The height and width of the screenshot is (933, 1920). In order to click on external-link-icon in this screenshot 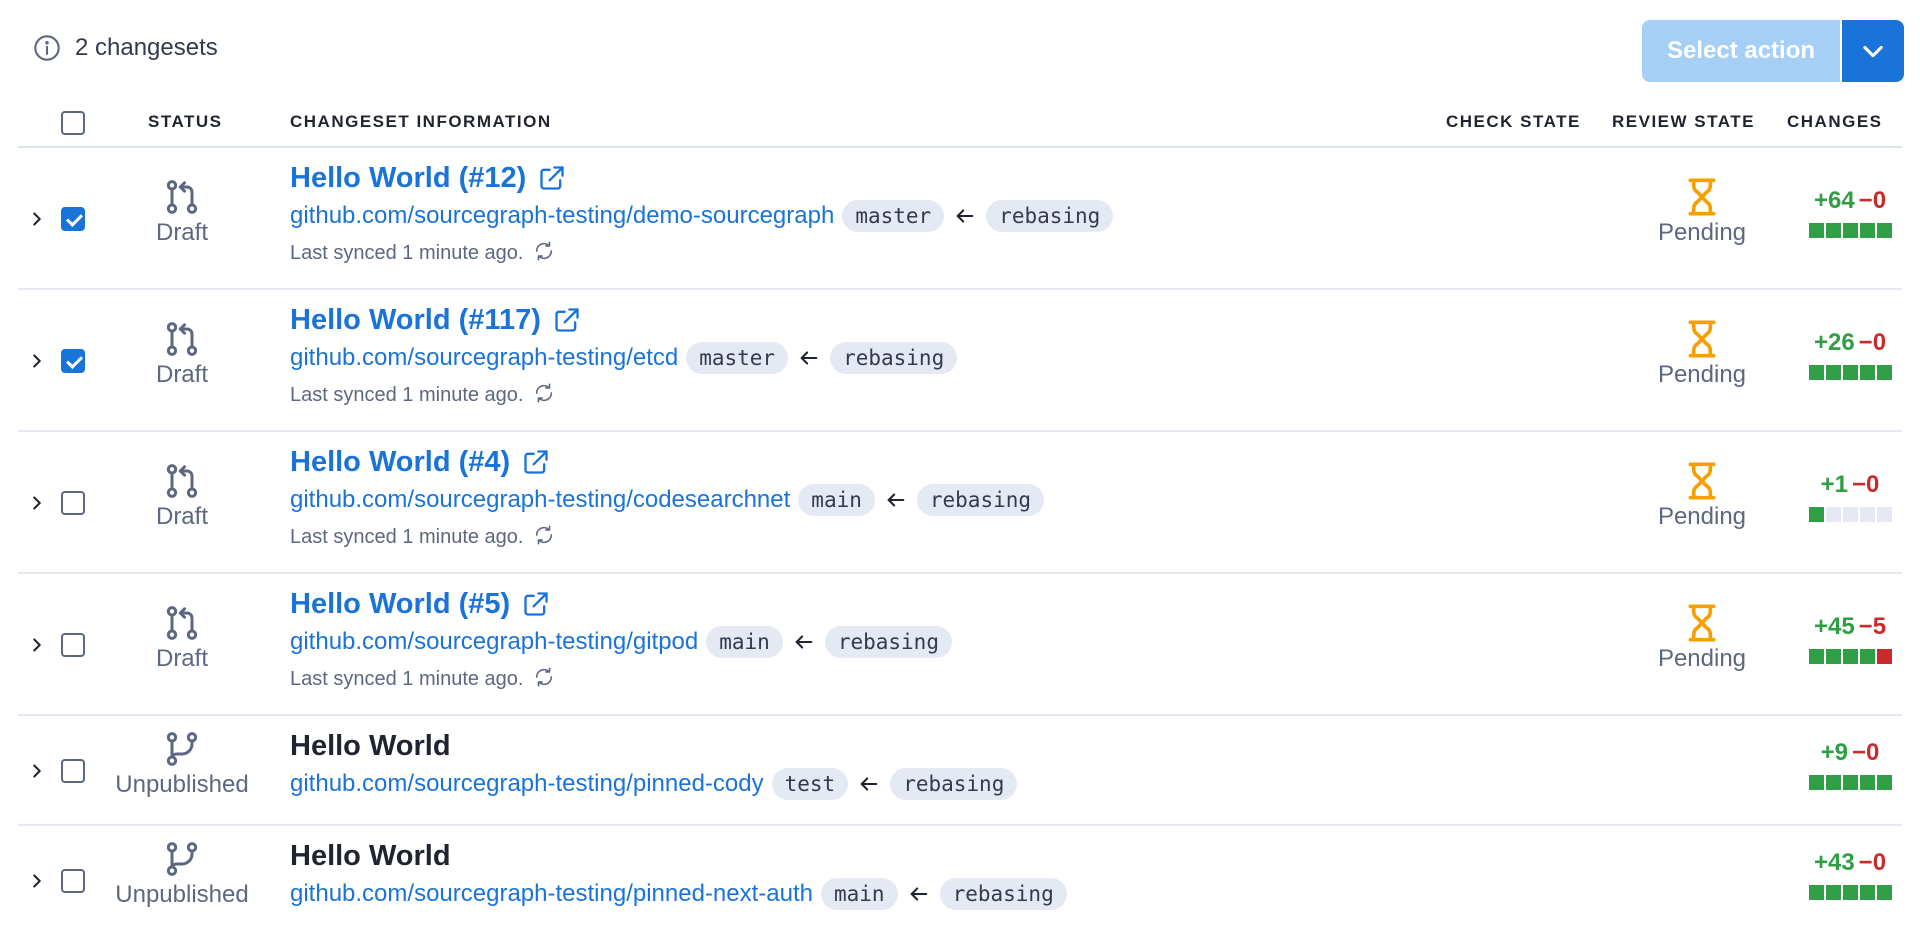, I will do `click(552, 178)`.